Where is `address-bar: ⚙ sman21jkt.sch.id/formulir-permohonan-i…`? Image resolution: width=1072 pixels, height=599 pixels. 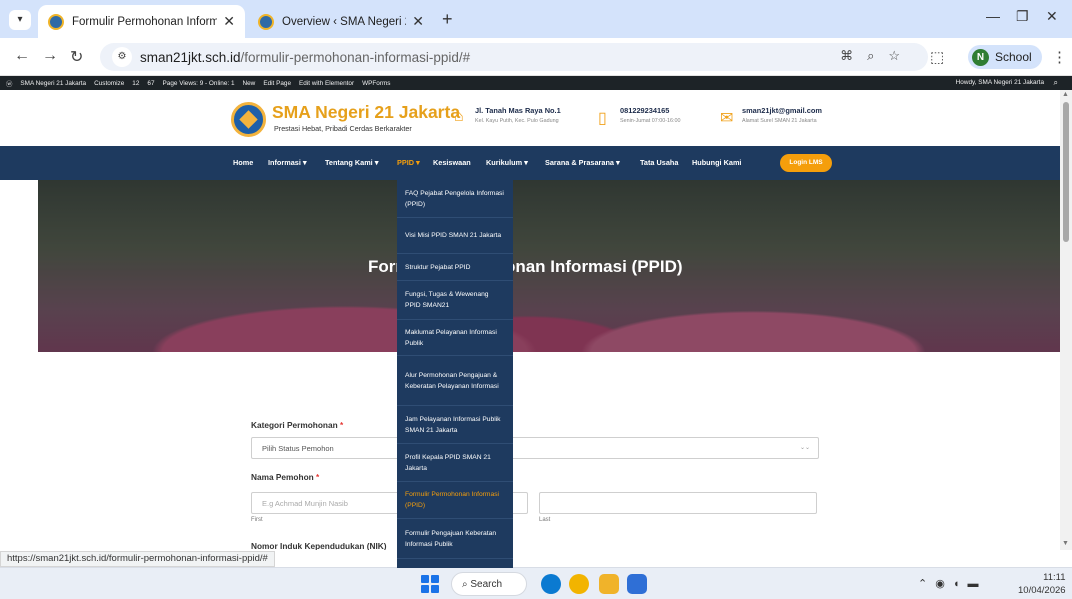 address-bar: ⚙ sman21jkt.sch.id/formulir-permohonan-i… is located at coordinates (514, 57).